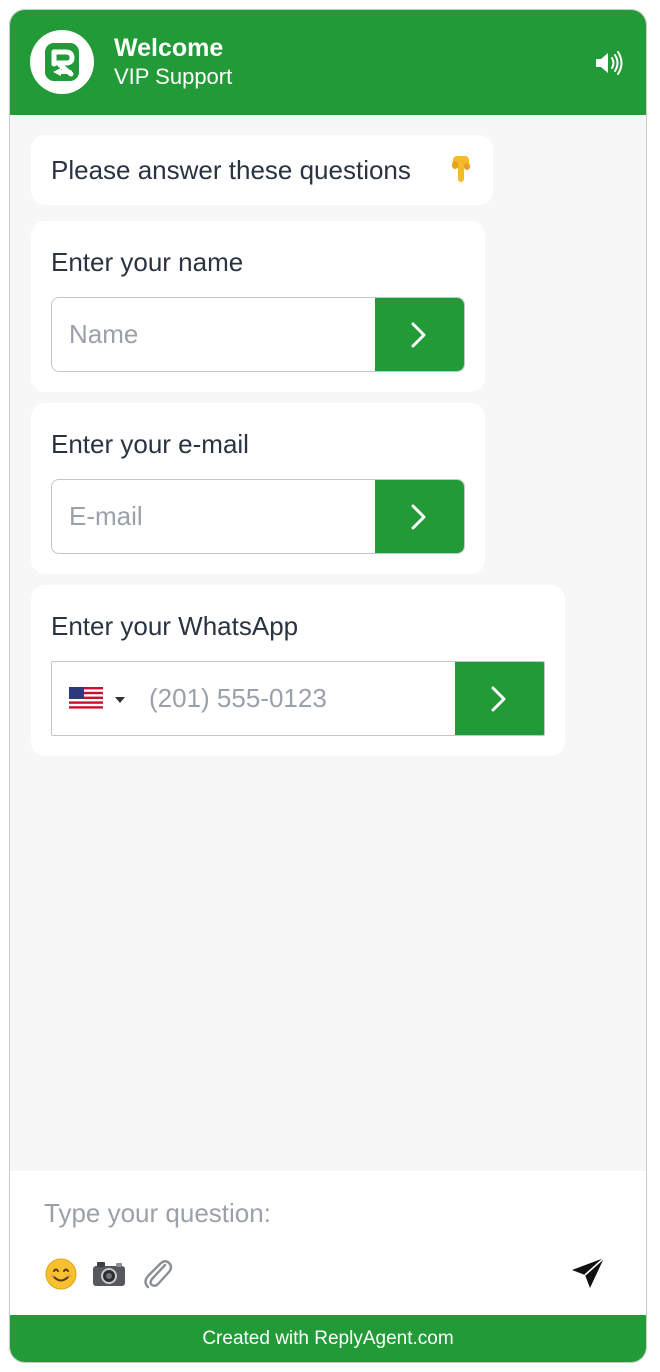  I want to click on paperclip-icon, so click(157, 1274).